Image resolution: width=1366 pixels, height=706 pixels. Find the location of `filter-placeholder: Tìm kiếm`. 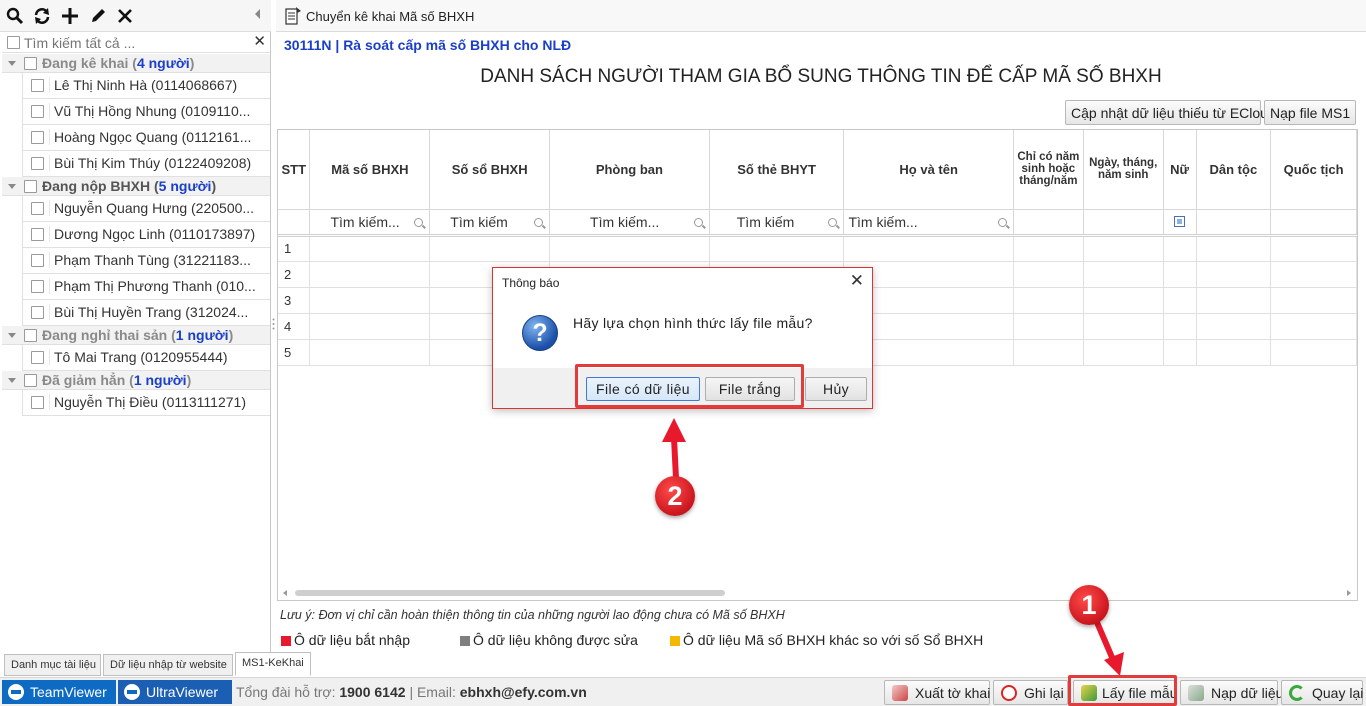

filter-placeholder: Tìm kiếm is located at coordinates (479, 221).